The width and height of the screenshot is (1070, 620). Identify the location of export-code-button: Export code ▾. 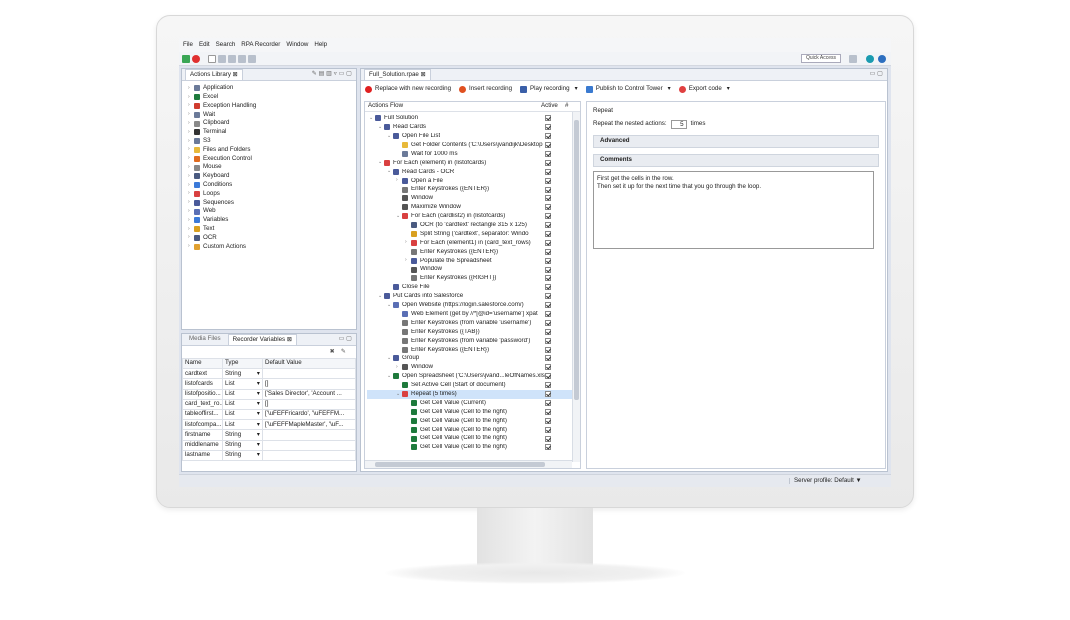
(704, 89).